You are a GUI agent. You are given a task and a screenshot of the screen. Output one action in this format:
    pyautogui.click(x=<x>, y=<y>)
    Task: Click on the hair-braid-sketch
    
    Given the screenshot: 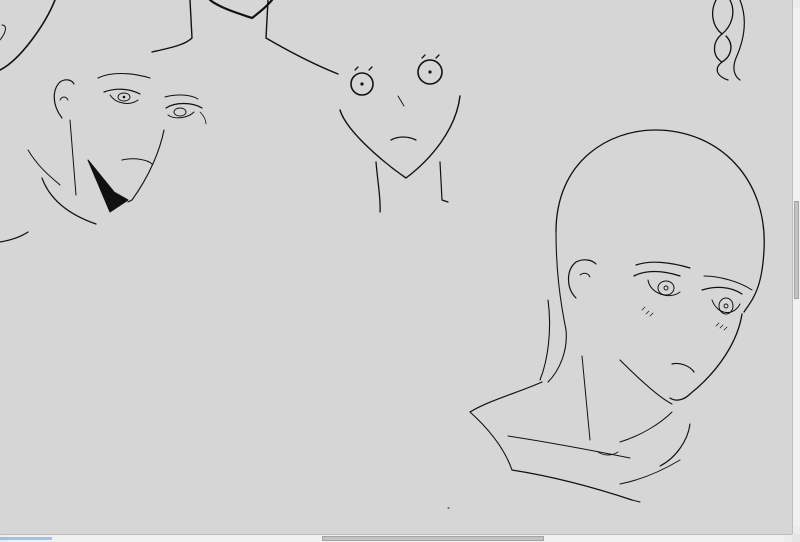 What is the action you would take?
    pyautogui.click(x=728, y=40)
    